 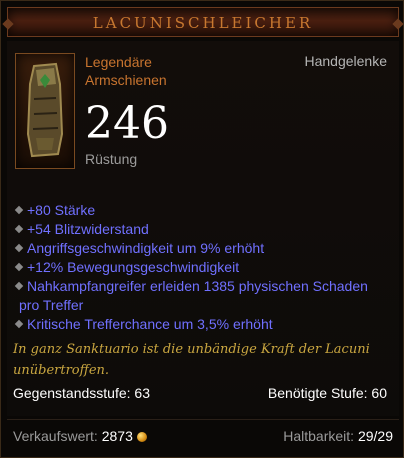 I want to click on stat-line: +80 Stärke, so click(x=203, y=210).